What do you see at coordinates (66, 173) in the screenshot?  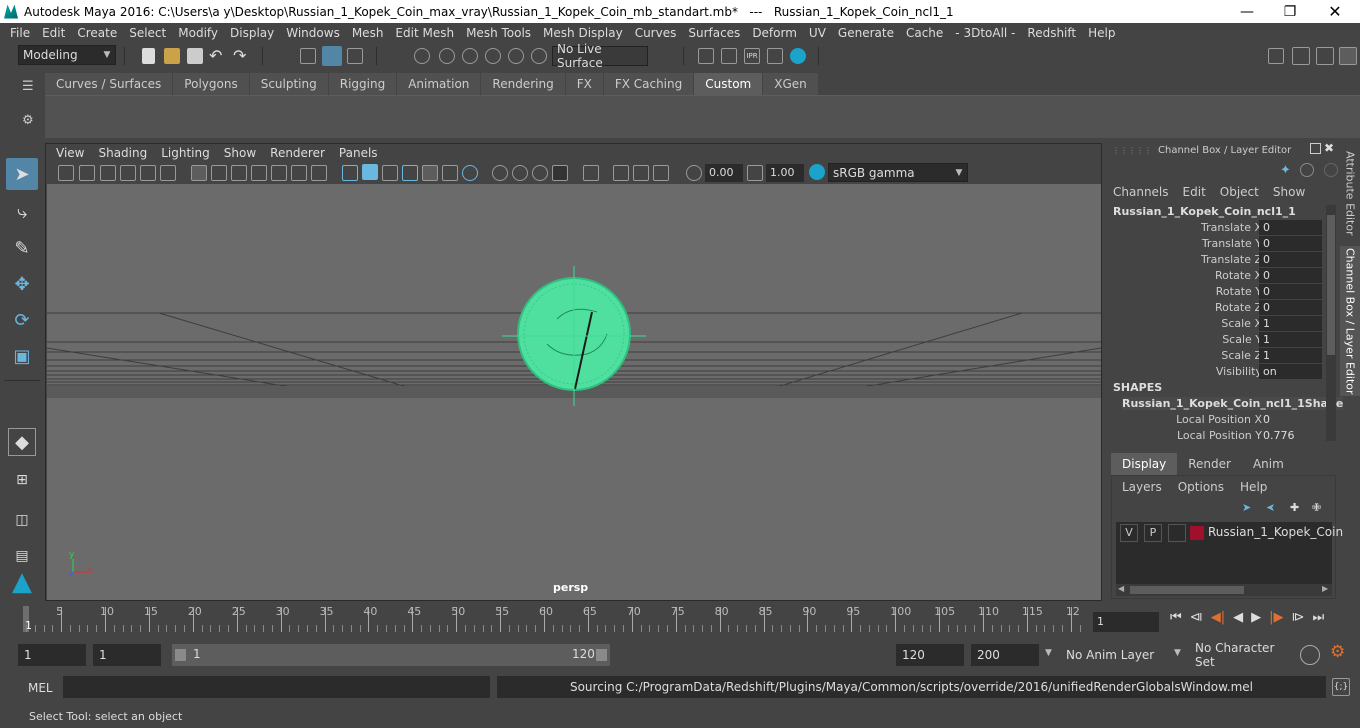 I see `select-camera-icon` at bounding box center [66, 173].